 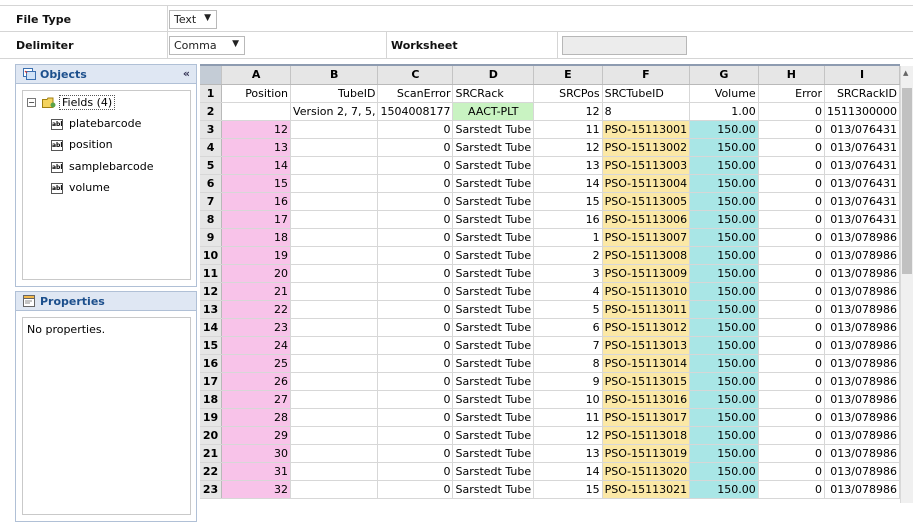 I want to click on grid-cell: 013/076431, so click(x=862, y=165).